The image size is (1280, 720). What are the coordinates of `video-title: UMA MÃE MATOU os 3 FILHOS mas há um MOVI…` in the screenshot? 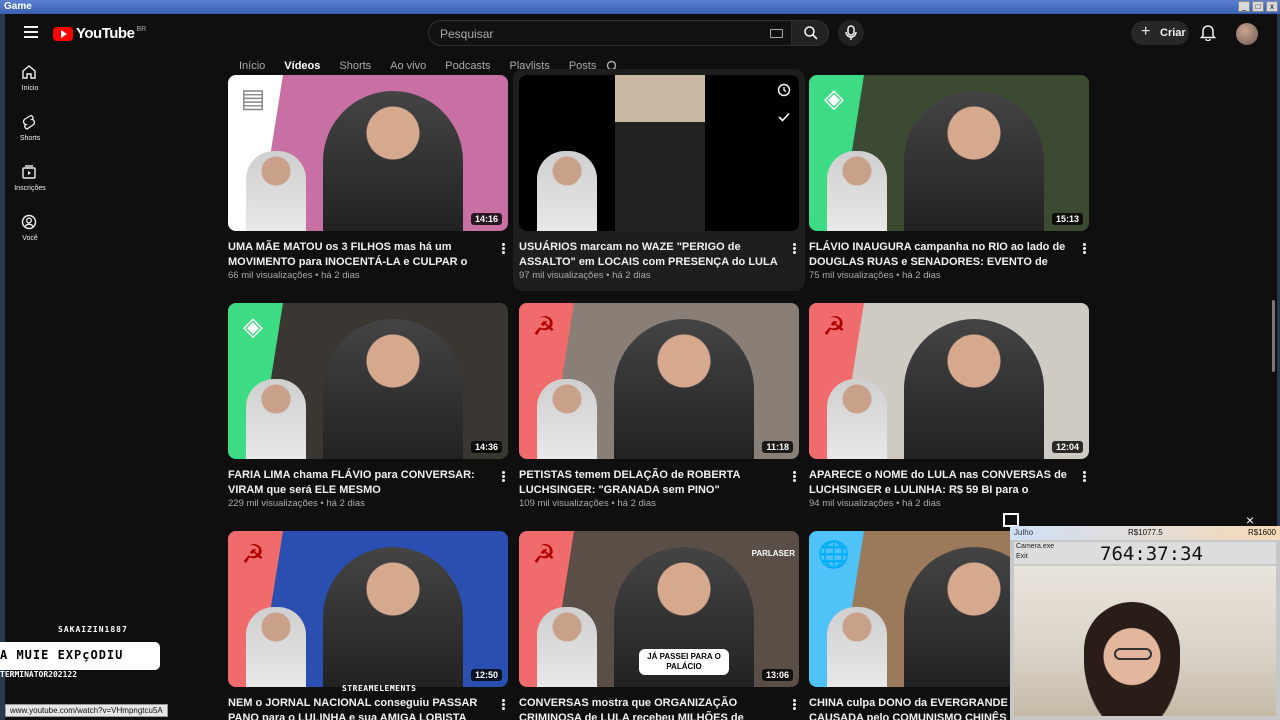 It's located at (360, 255).